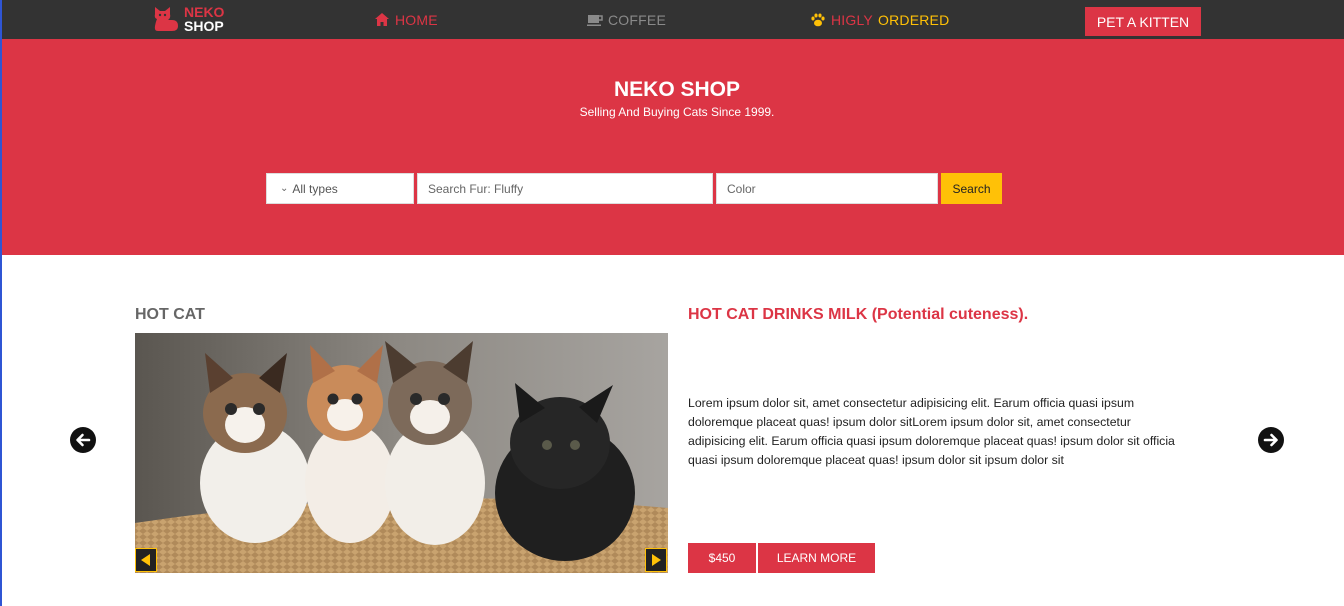 This screenshot has height=606, width=1344. Describe the element at coordinates (677, 112) in the screenshot. I see `hero-subtitle: Selling And Buying Cats Since 1999.` at that location.